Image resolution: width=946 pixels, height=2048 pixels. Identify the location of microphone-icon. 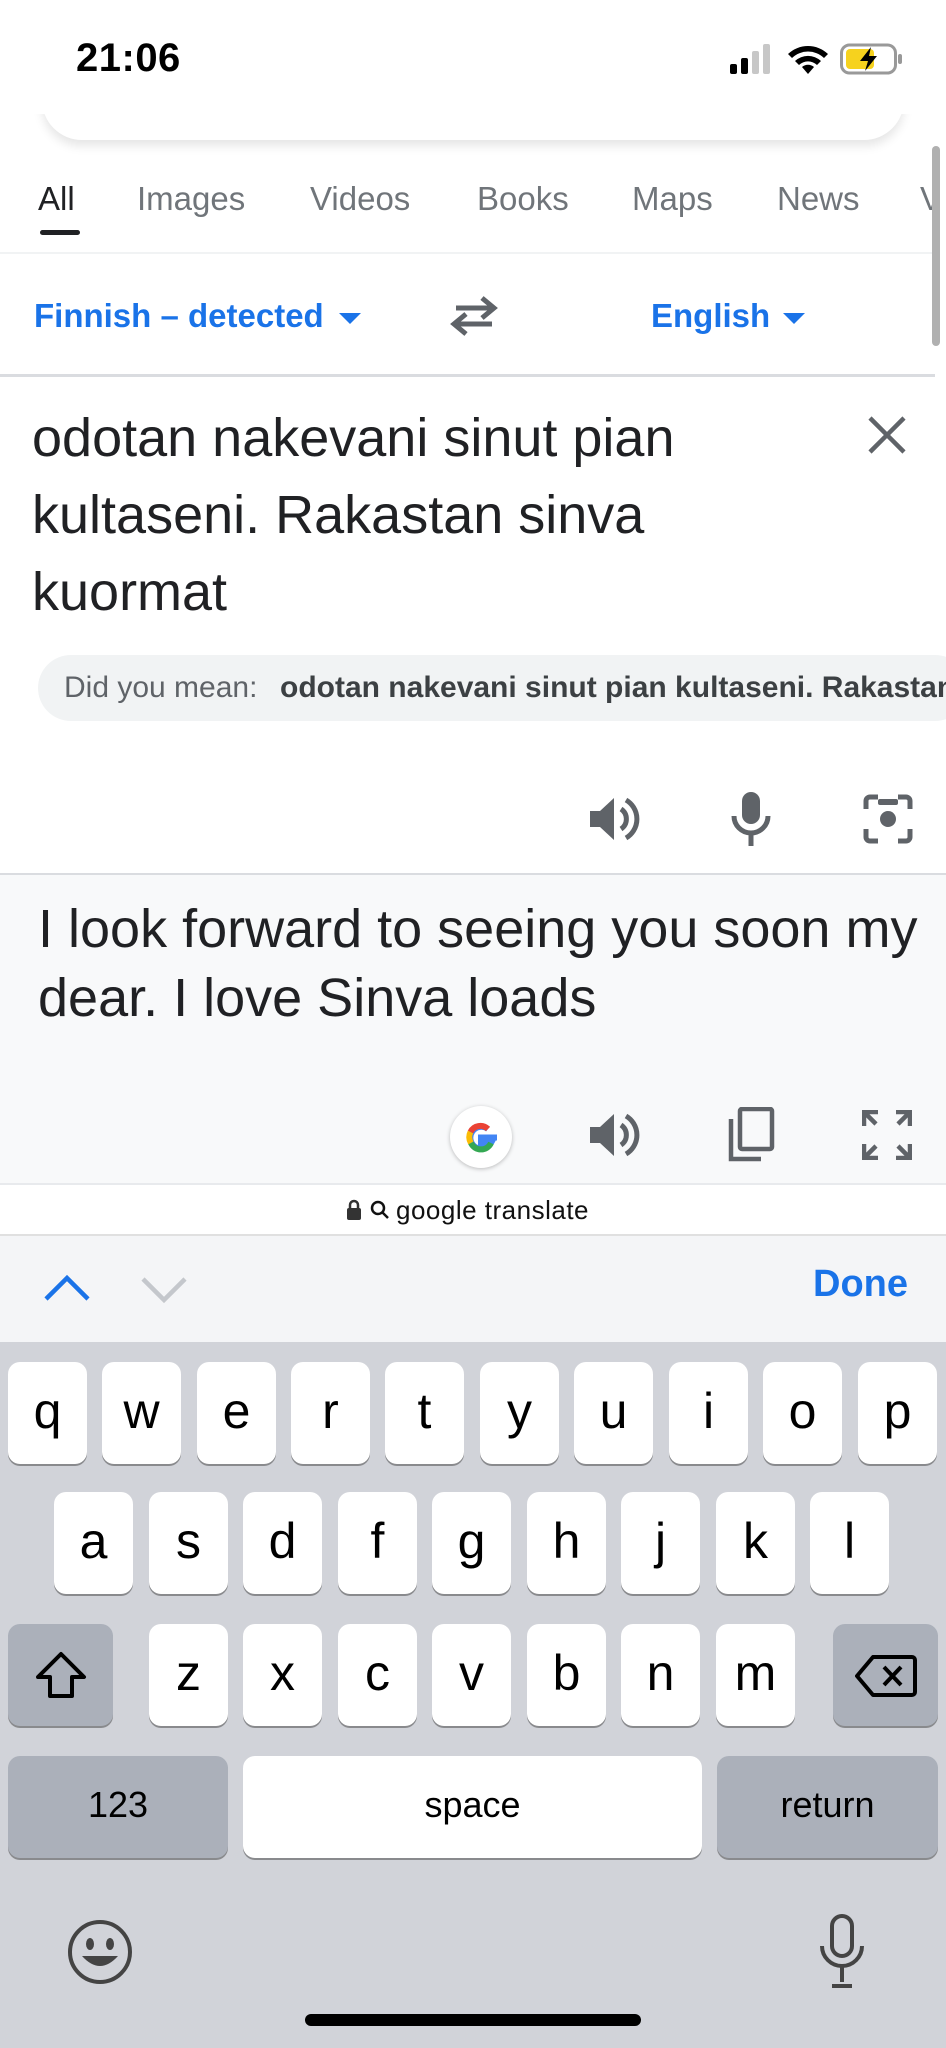
(751, 819).